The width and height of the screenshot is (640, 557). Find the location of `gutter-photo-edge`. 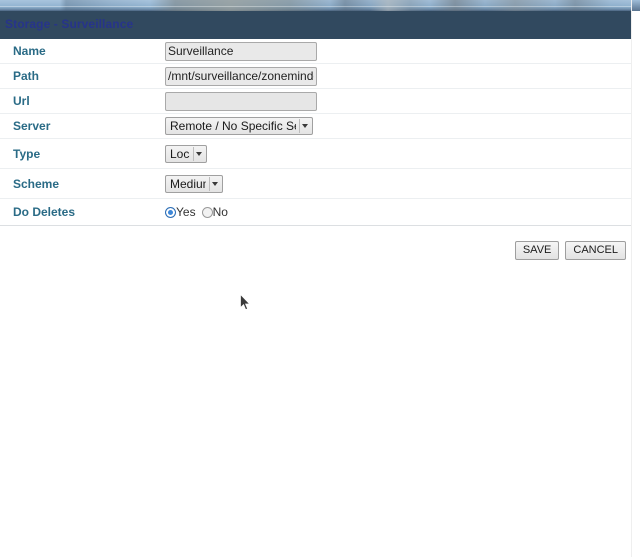

gutter-photo-edge is located at coordinates (636, 5).